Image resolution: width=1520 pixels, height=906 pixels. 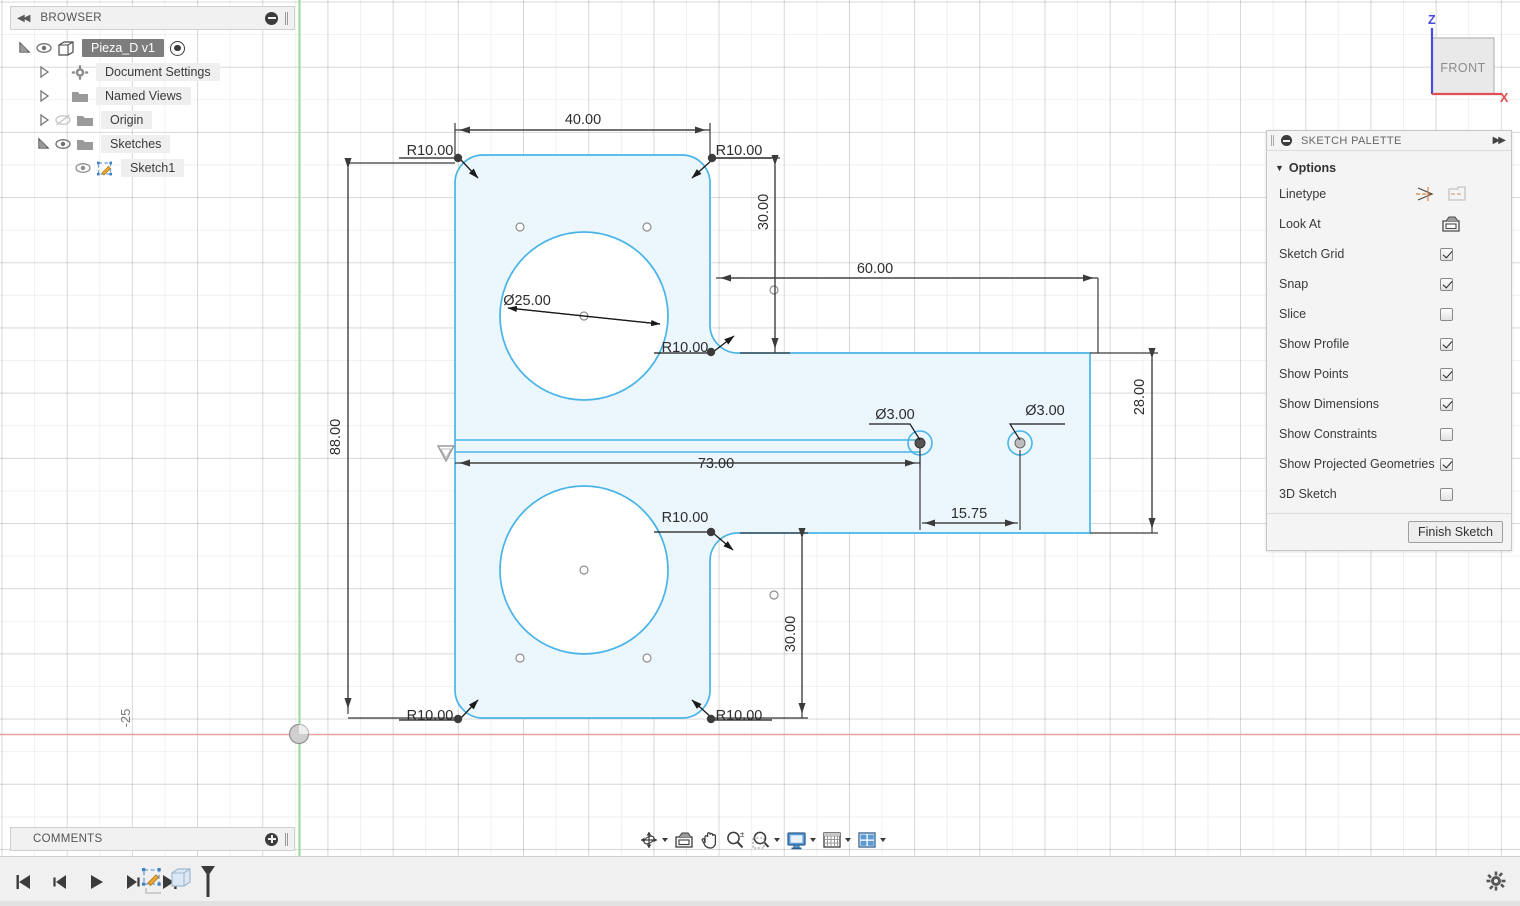 What do you see at coordinates (1293, 314) in the screenshot?
I see `row-label: Slice` at bounding box center [1293, 314].